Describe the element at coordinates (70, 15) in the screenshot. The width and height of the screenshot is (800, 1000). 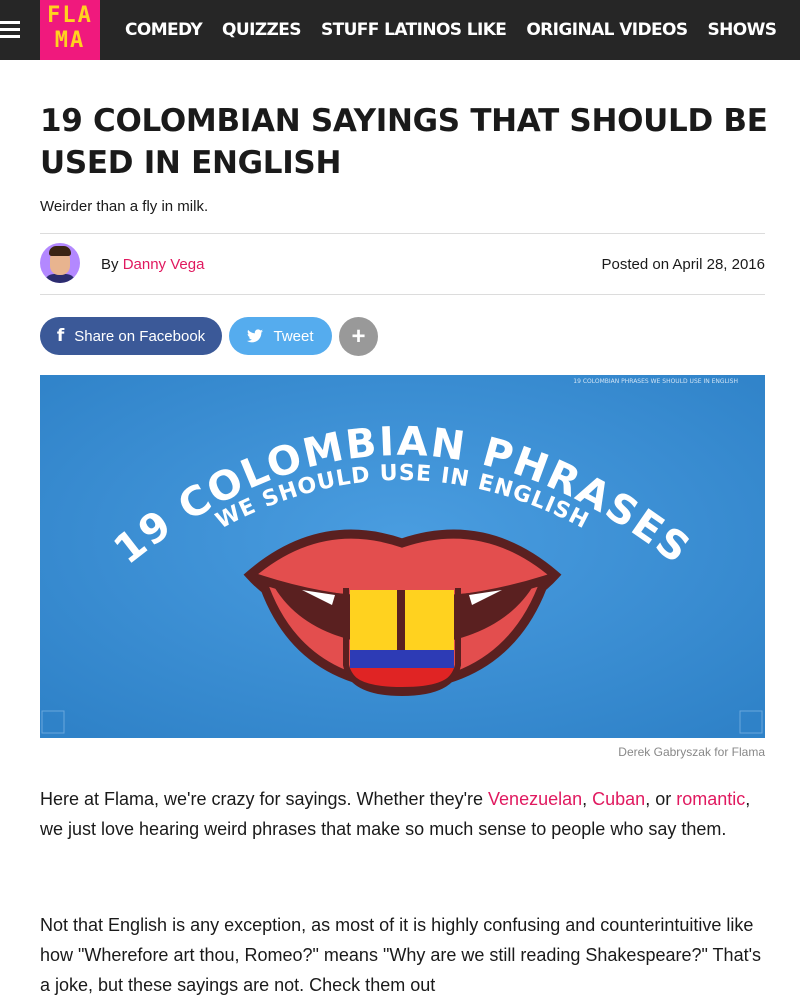
I see `logo-text-top: FLA` at that location.